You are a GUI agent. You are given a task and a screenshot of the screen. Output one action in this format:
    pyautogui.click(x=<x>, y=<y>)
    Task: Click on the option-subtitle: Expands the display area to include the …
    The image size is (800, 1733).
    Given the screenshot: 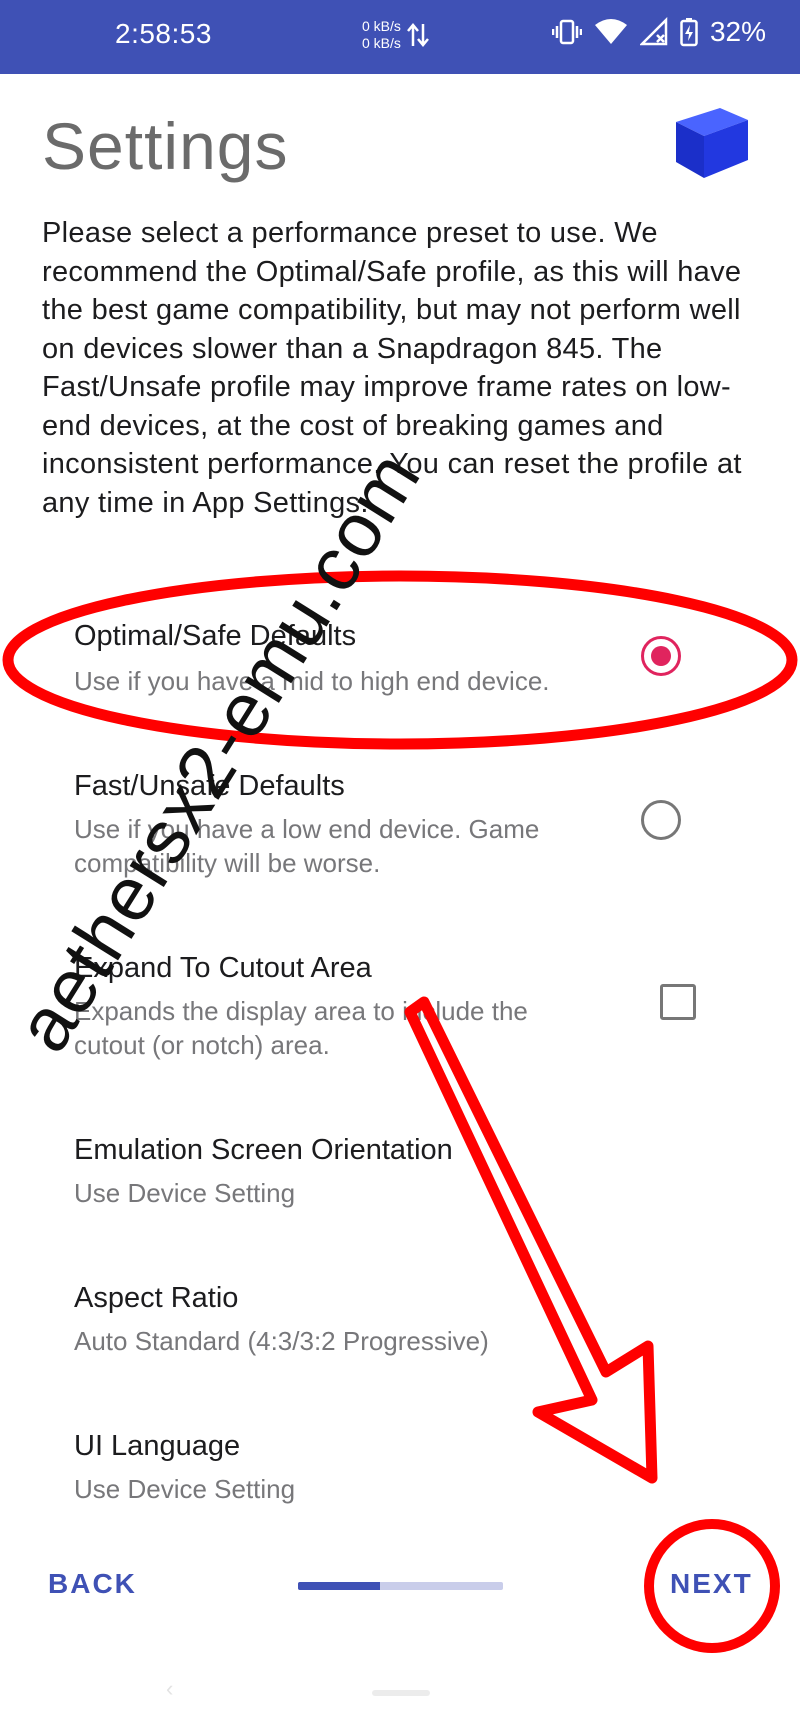 What is the action you would take?
    pyautogui.click(x=301, y=1028)
    